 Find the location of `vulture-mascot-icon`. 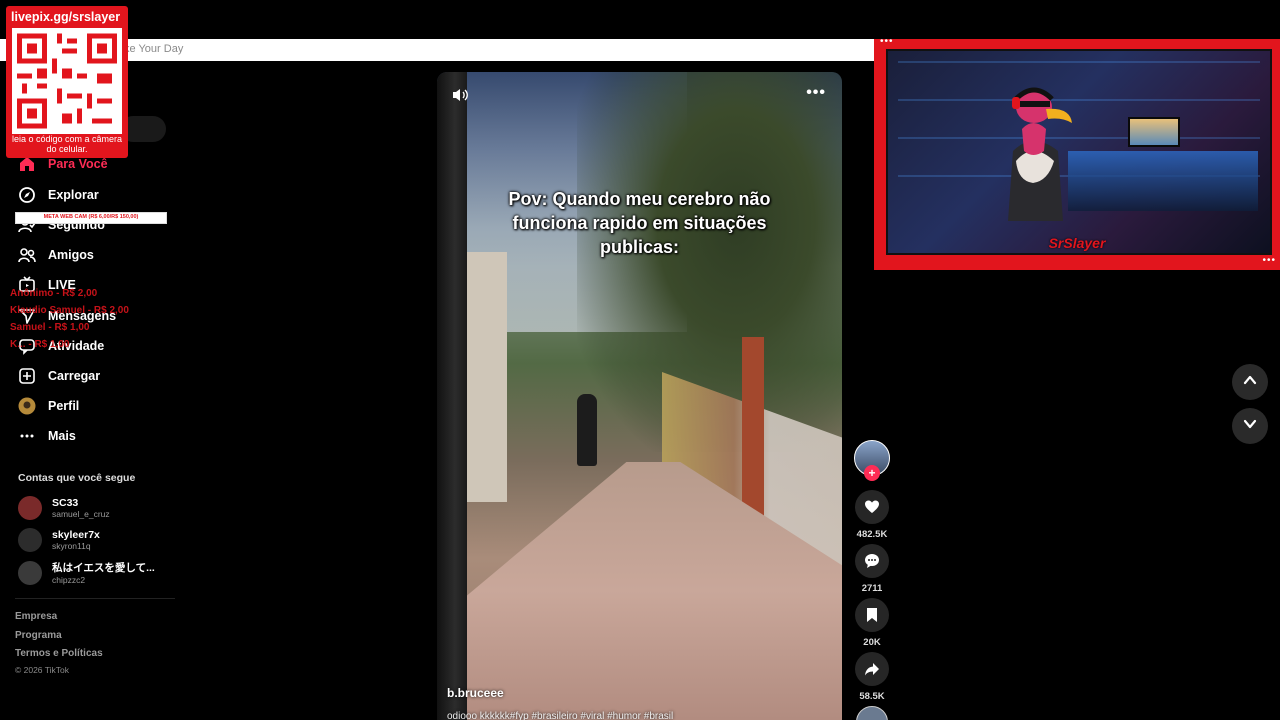

vulture-mascot-icon is located at coordinates (1040, 154).